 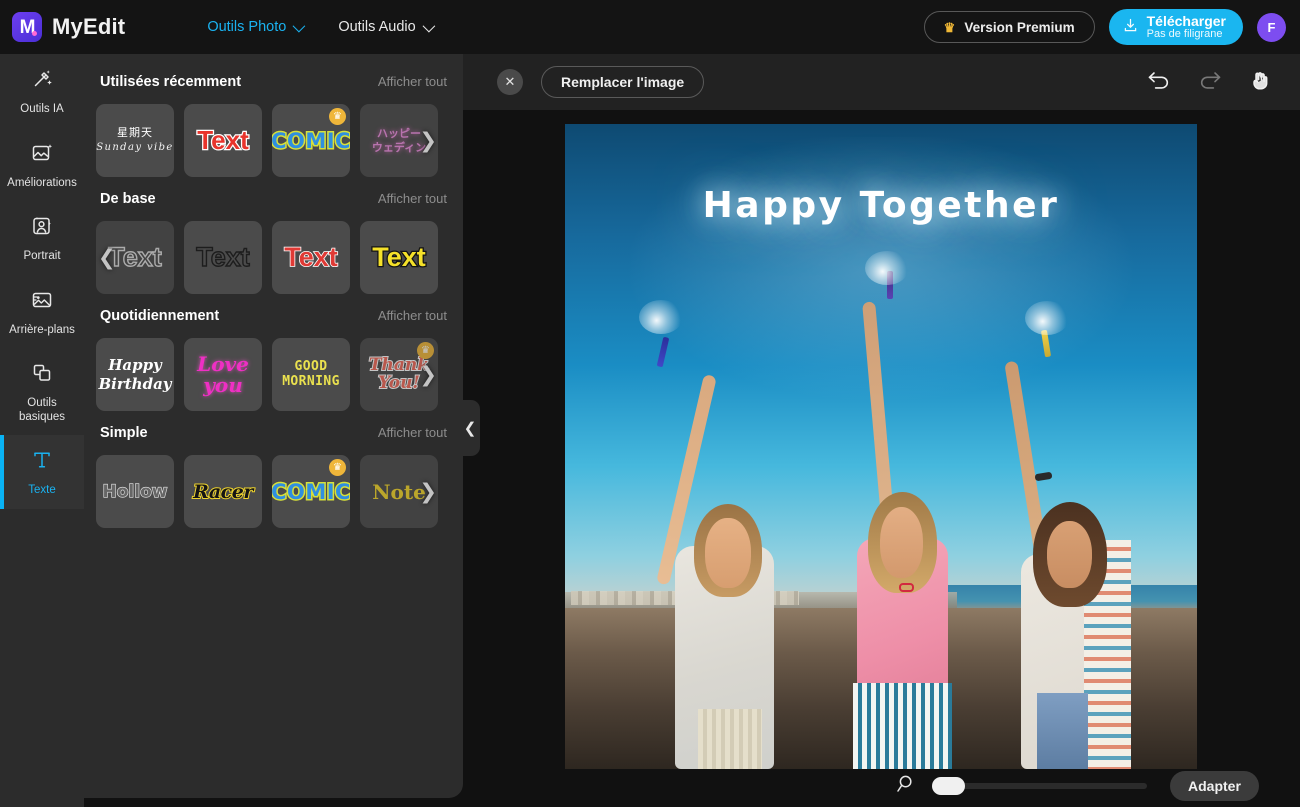 What do you see at coordinates (428, 25) in the screenshot?
I see `chevron-down-icon` at bounding box center [428, 25].